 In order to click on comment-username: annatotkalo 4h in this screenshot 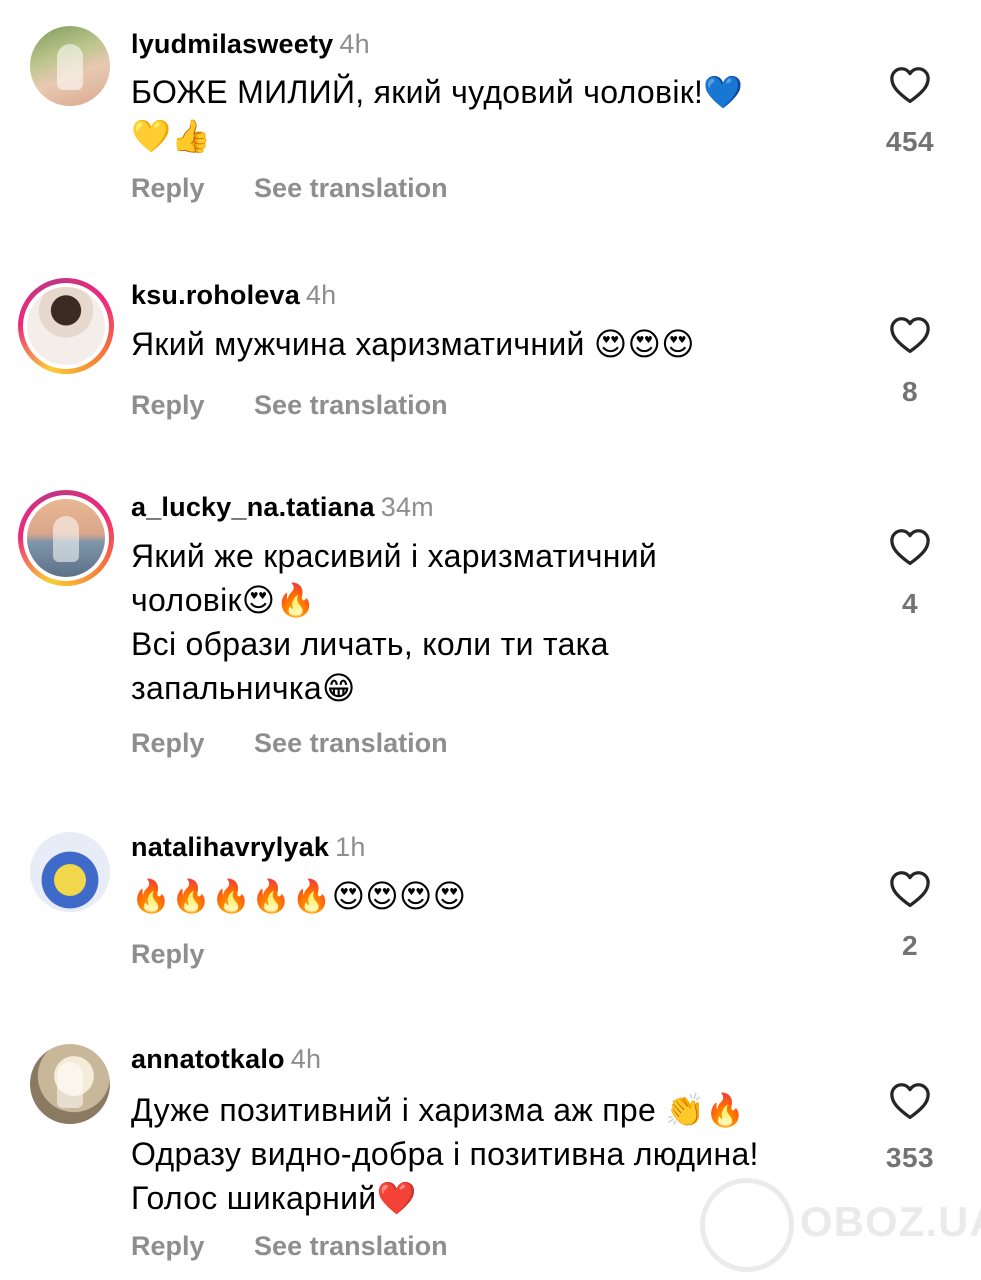, I will do `click(226, 1059)`.